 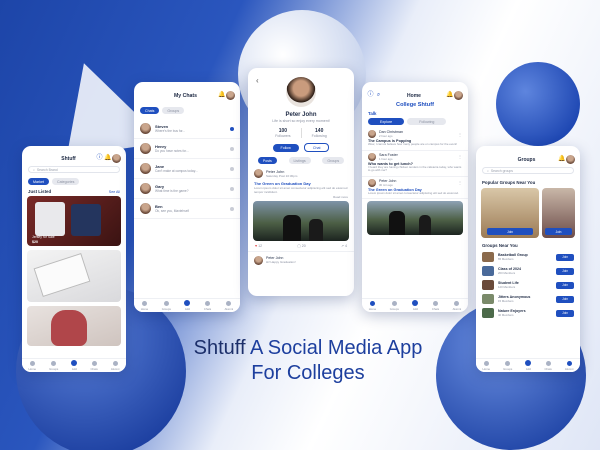 I want to click on alumni-icon, so click(x=229, y=303).